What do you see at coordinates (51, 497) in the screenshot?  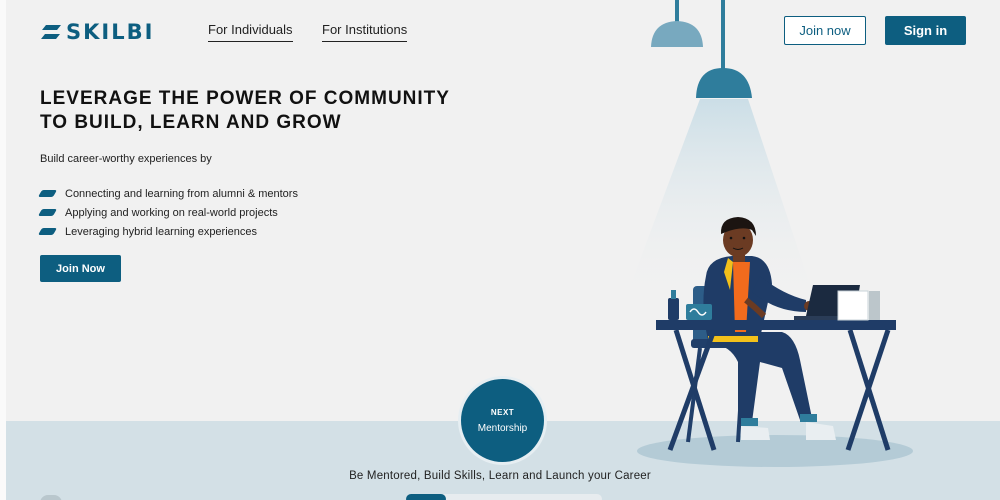 I see `partial-element` at bounding box center [51, 497].